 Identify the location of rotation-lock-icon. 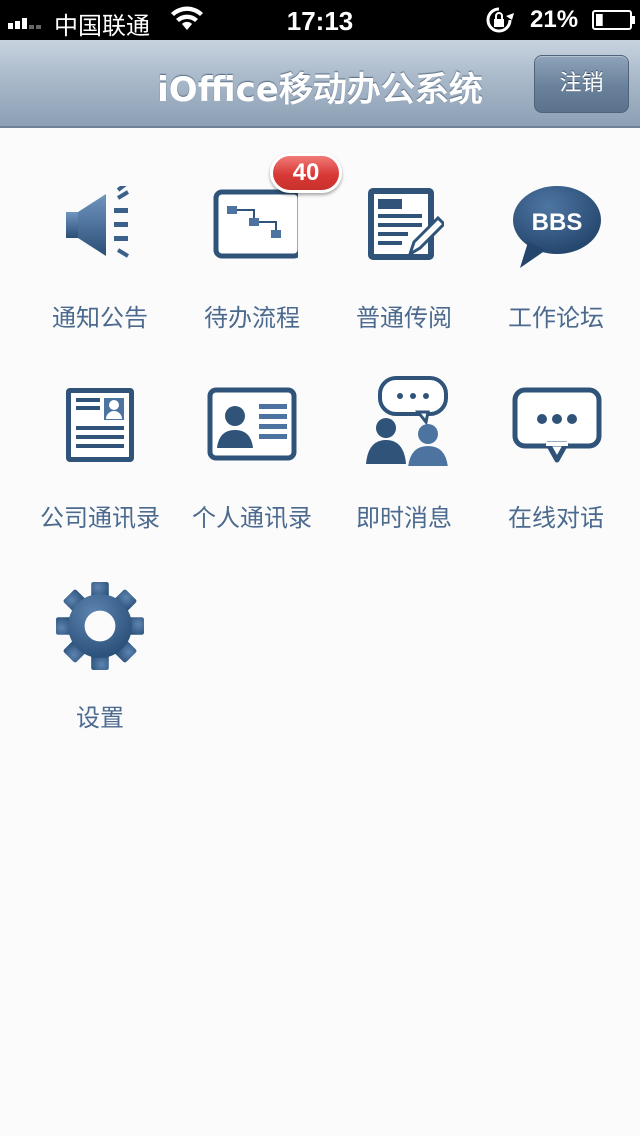
(500, 20).